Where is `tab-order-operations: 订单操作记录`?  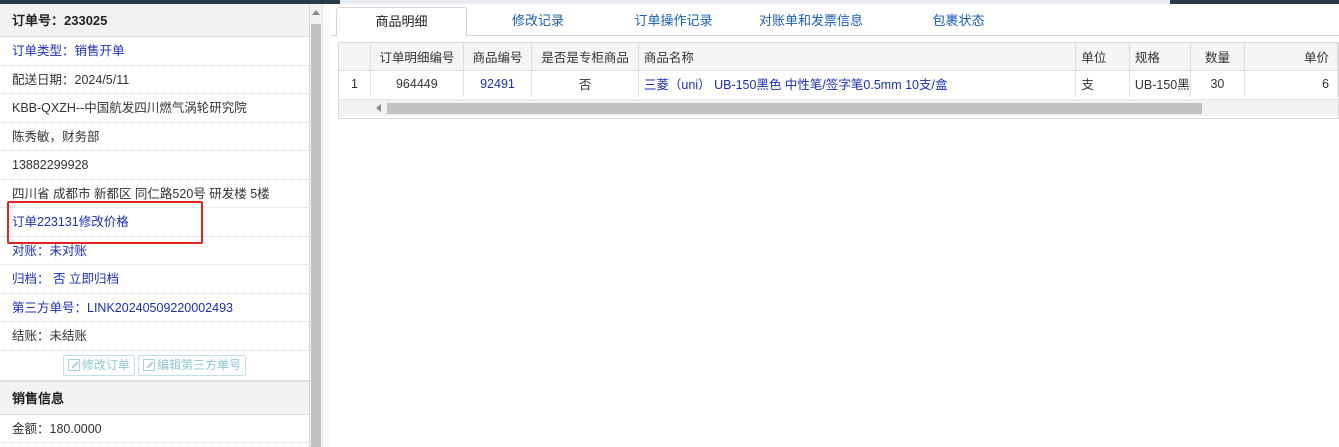
tab-order-operations: 订单操作记录 is located at coordinates (673, 21).